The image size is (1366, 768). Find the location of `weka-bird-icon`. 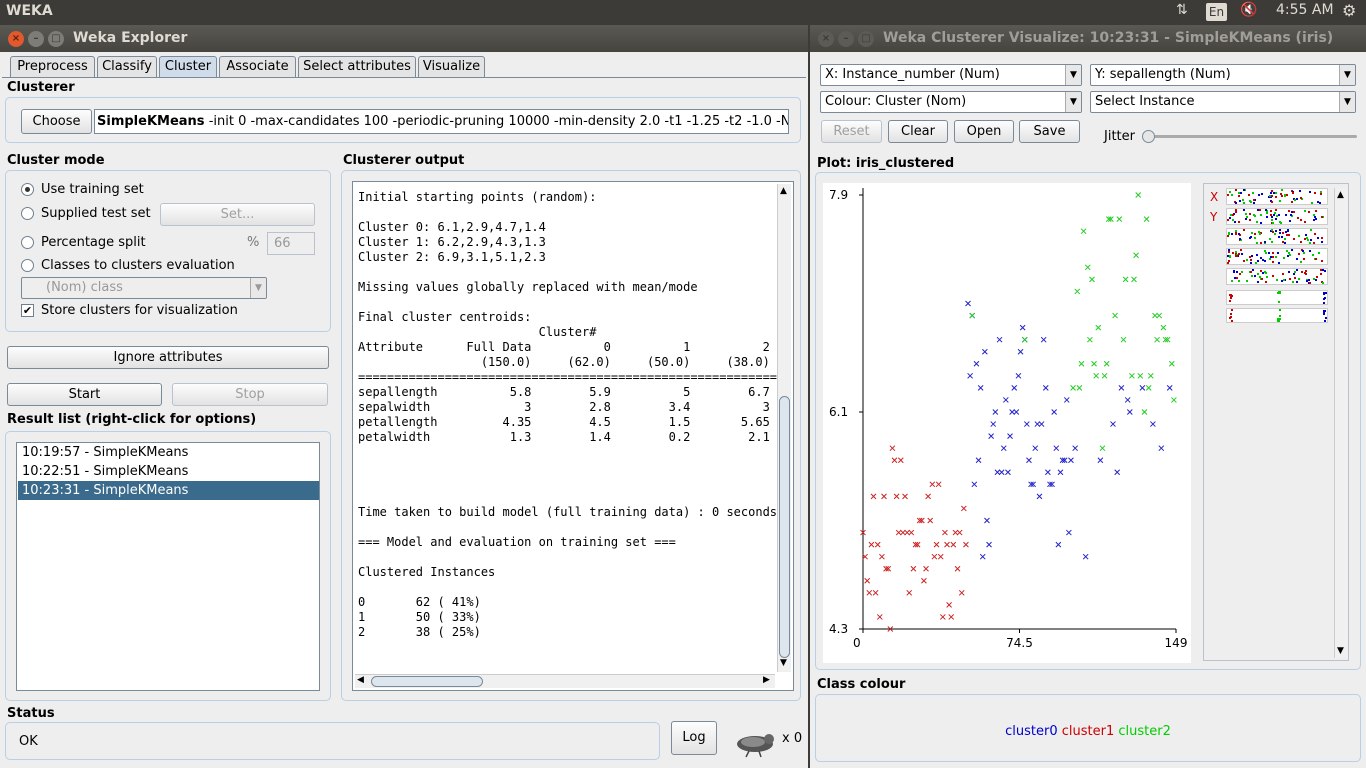

weka-bird-icon is located at coordinates (753, 744).